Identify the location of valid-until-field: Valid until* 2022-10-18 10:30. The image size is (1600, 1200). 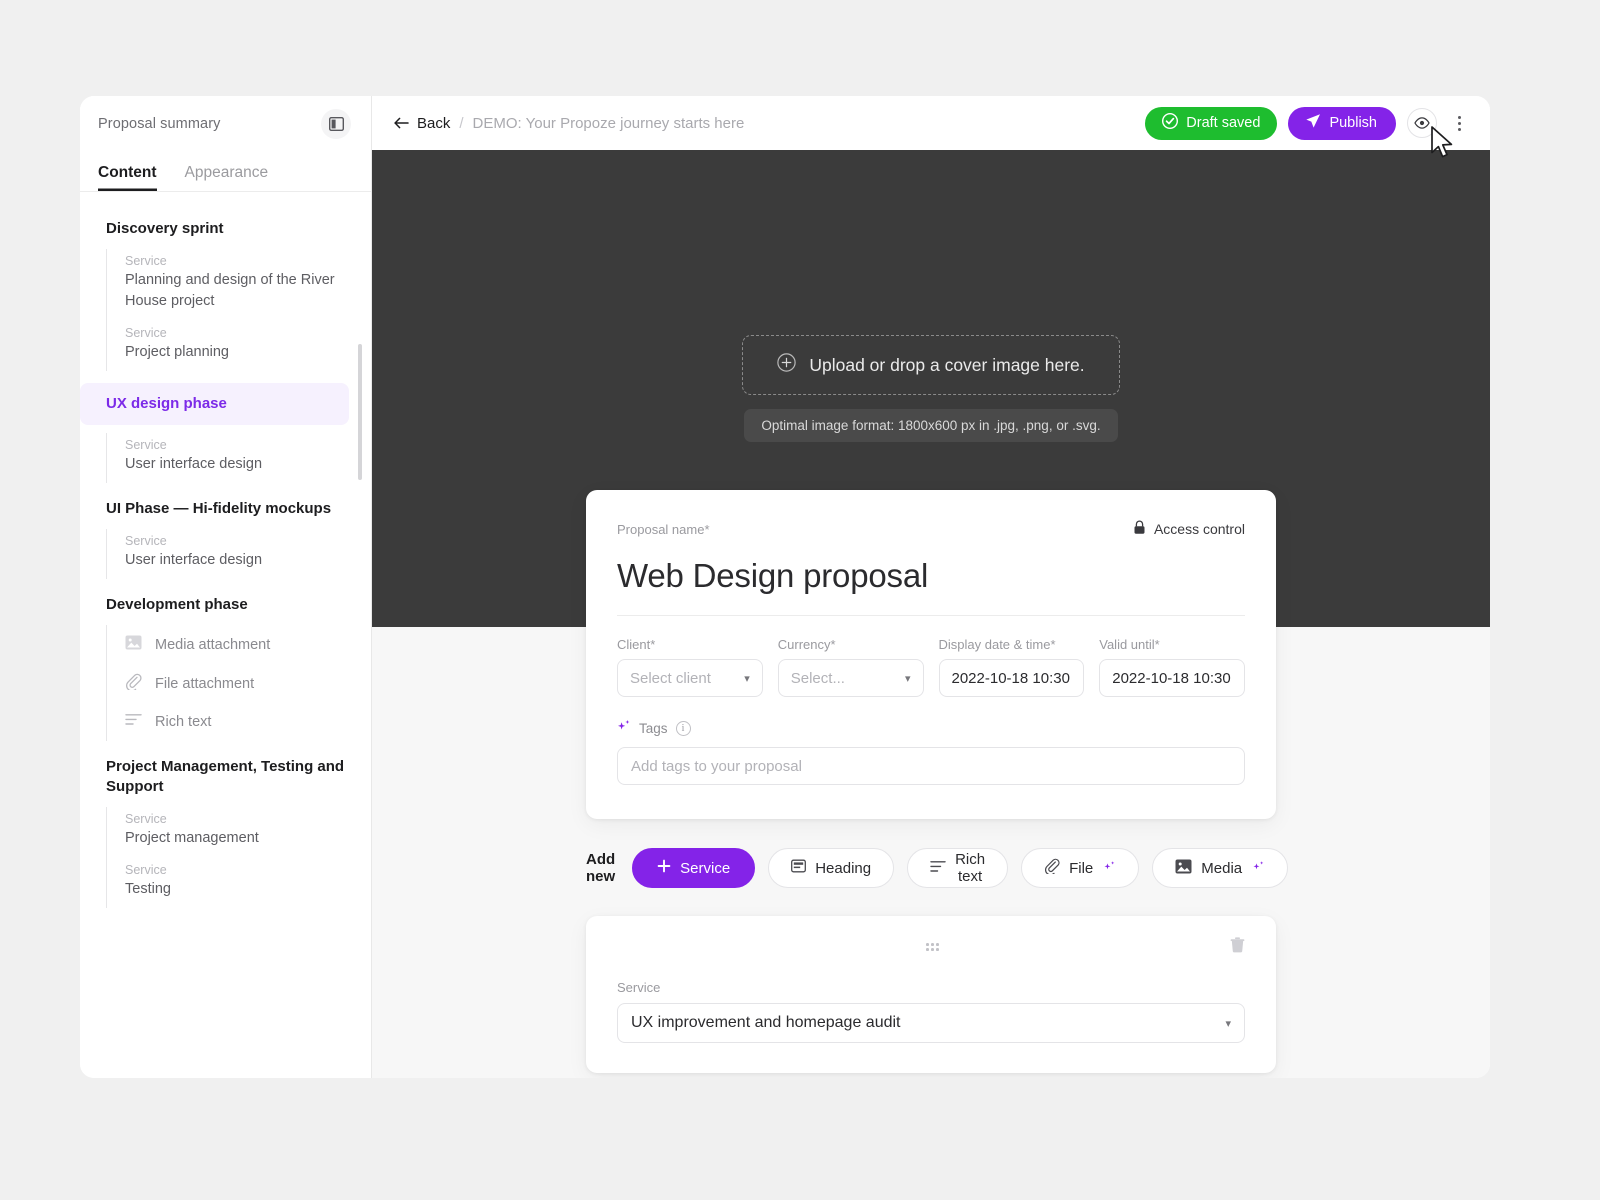
(1172, 667).